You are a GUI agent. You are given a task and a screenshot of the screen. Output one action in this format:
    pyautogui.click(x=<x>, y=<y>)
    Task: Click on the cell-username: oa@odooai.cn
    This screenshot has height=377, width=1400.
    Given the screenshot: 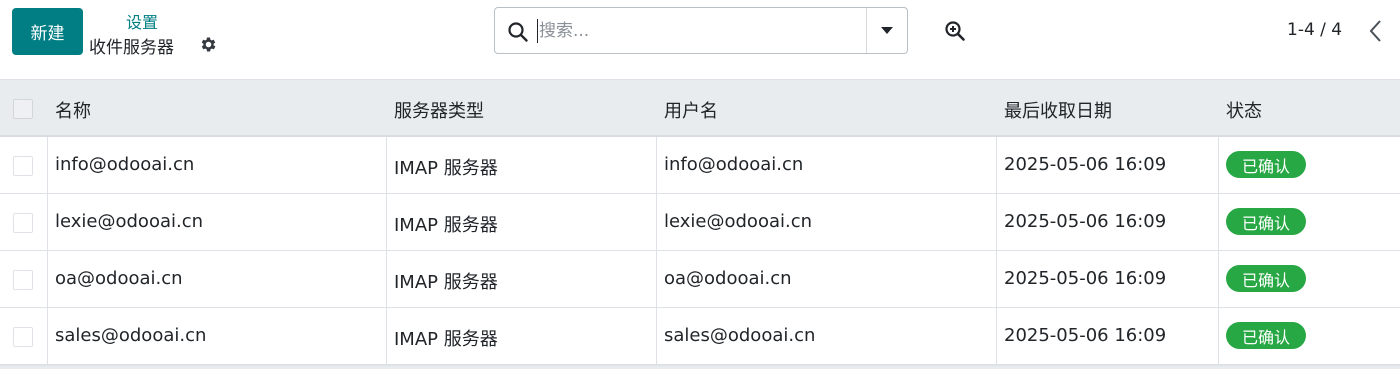 What is the action you would take?
    pyautogui.click(x=728, y=278)
    